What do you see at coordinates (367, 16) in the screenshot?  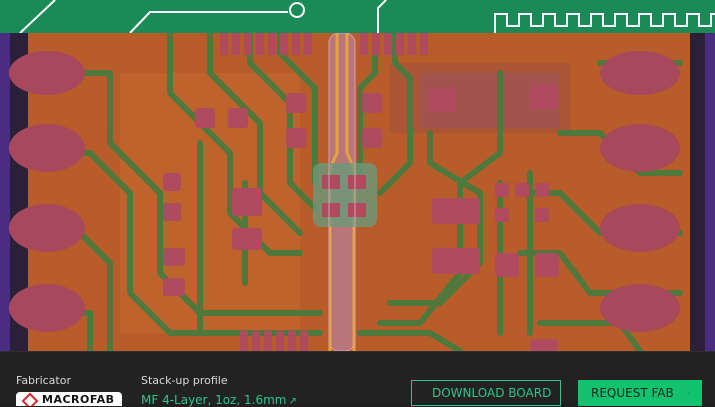 I see `circuit-decoration` at bounding box center [367, 16].